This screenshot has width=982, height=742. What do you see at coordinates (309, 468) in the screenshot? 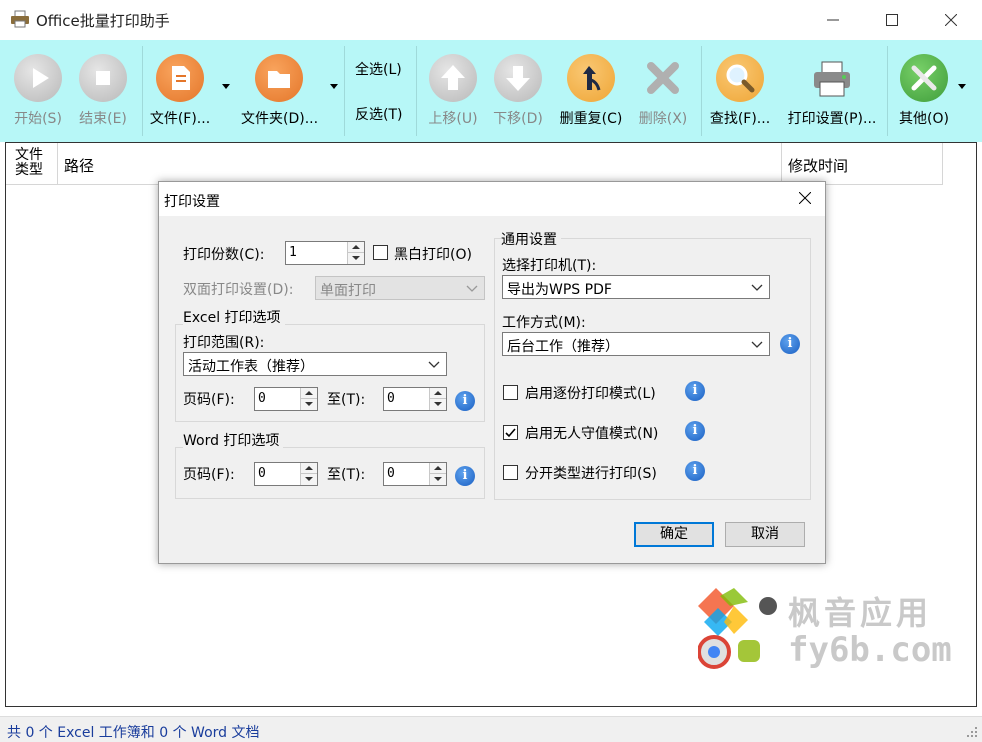
I see `word-from-up-button` at bounding box center [309, 468].